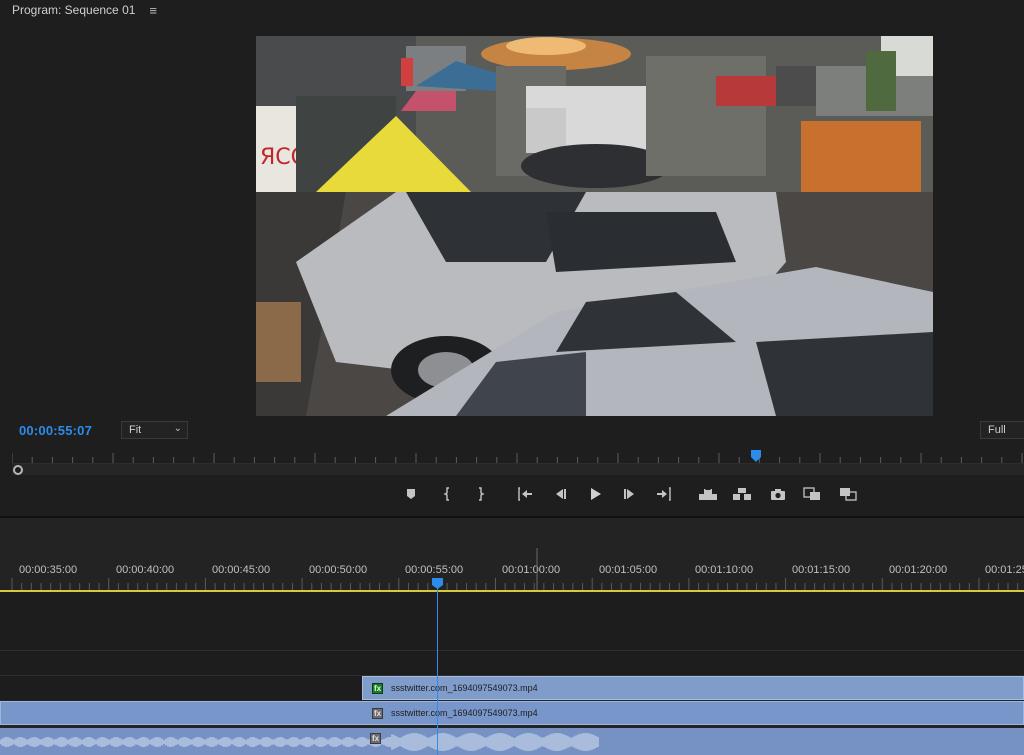 This screenshot has height=755, width=1024. What do you see at coordinates (512, 741) in the screenshot?
I see `audio-clip` at bounding box center [512, 741].